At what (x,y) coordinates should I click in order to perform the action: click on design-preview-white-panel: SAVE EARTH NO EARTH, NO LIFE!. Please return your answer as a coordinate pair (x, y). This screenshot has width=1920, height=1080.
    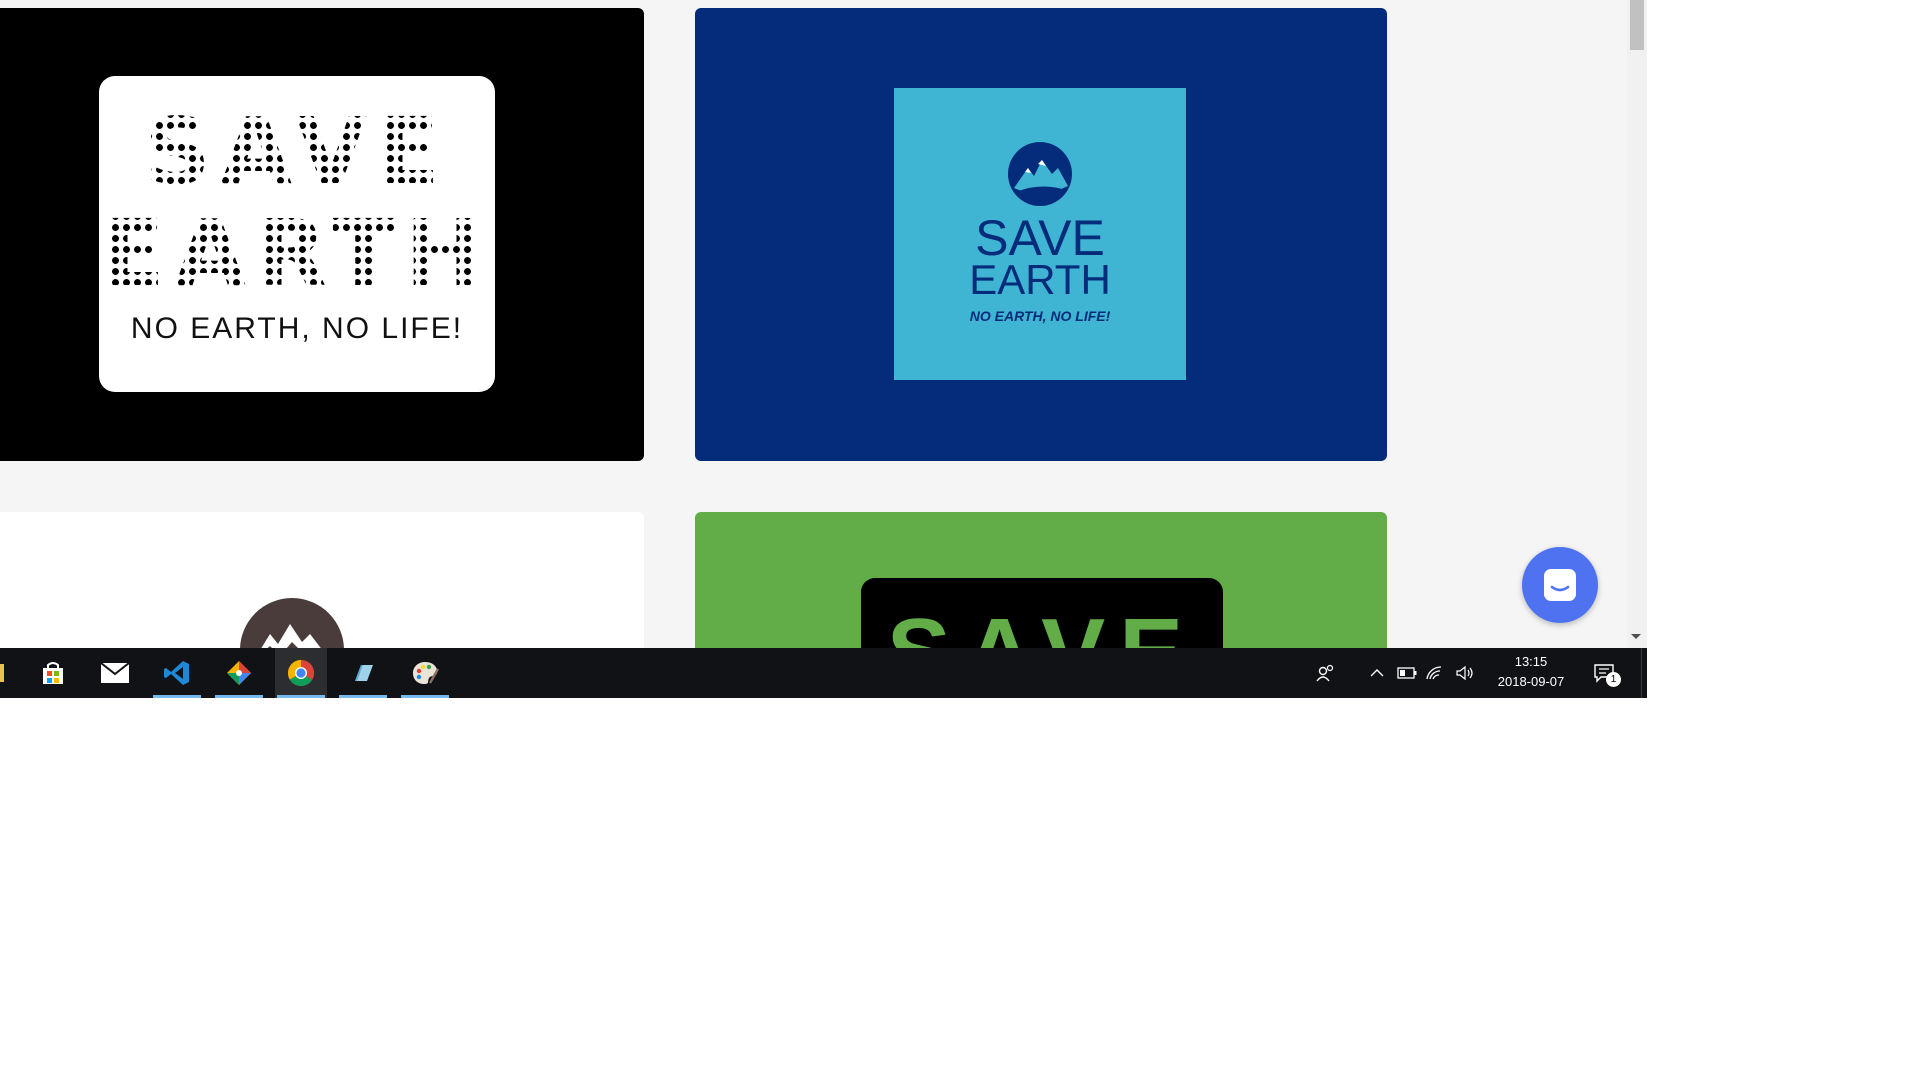
    Looking at the image, I should click on (297, 234).